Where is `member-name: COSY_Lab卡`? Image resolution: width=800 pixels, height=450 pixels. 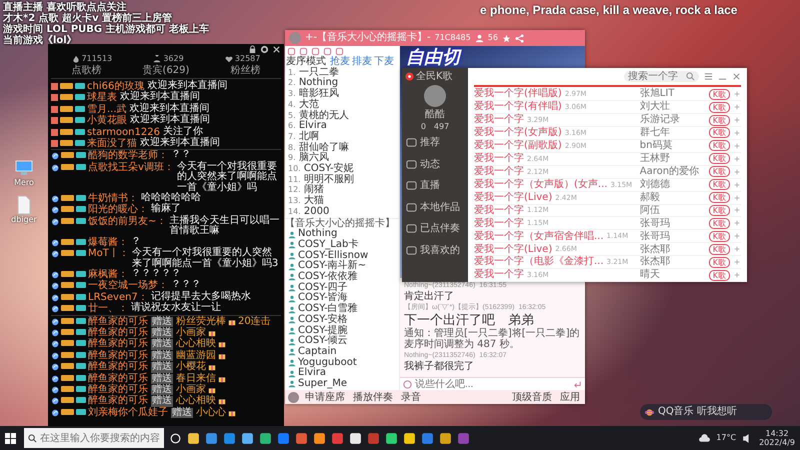 member-name: COSY_Lab卡 is located at coordinates (328, 245).